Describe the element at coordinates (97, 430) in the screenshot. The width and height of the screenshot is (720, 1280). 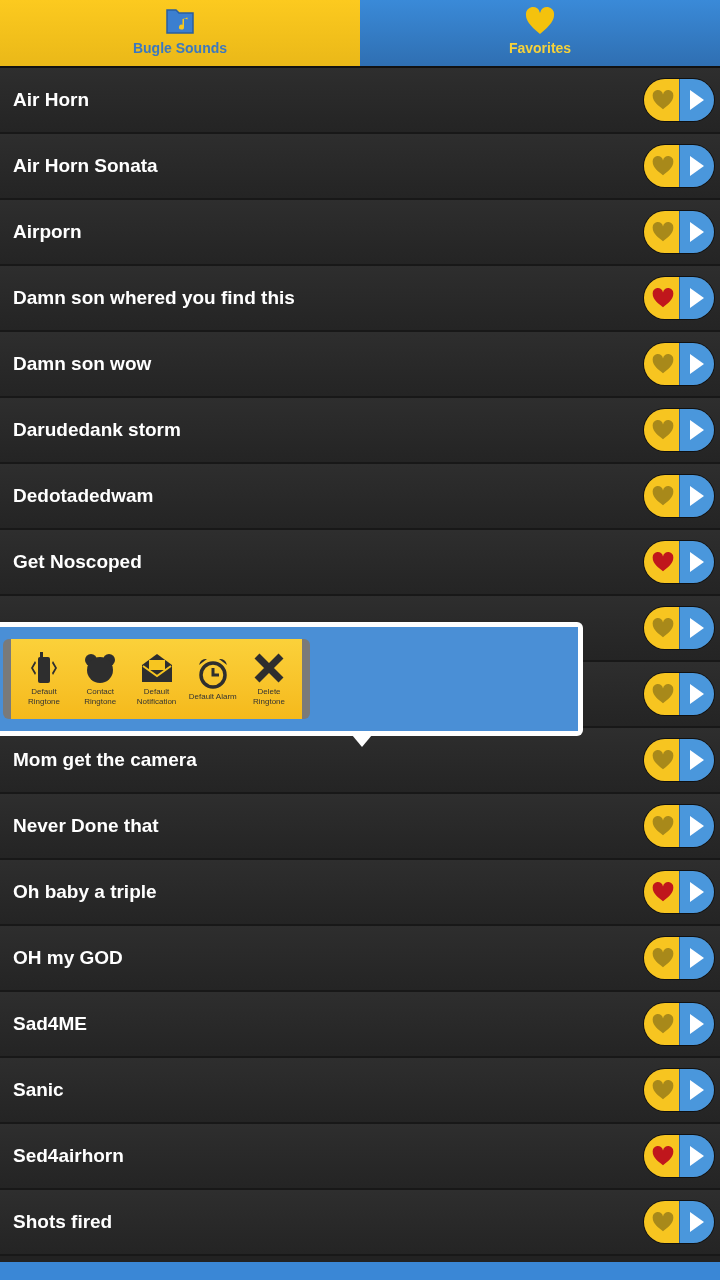
I see `sound-name: Darudedank storm` at that location.